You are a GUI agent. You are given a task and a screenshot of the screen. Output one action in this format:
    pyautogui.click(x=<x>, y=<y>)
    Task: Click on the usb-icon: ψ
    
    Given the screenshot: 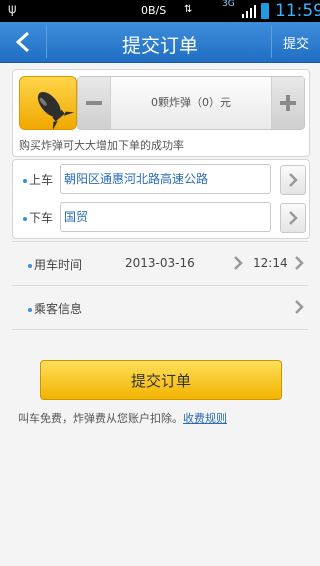 What is the action you would take?
    pyautogui.click(x=12, y=9)
    